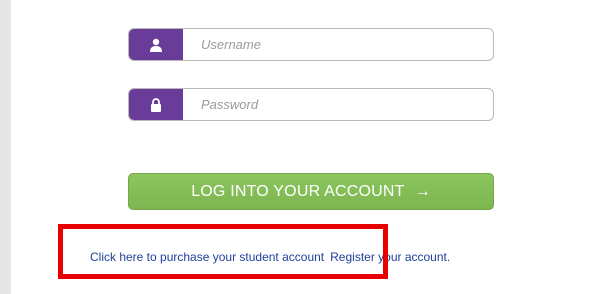 The width and height of the screenshot is (606, 294). What do you see at coordinates (223, 251) in the screenshot?
I see `highlight-annotation-box` at bounding box center [223, 251].